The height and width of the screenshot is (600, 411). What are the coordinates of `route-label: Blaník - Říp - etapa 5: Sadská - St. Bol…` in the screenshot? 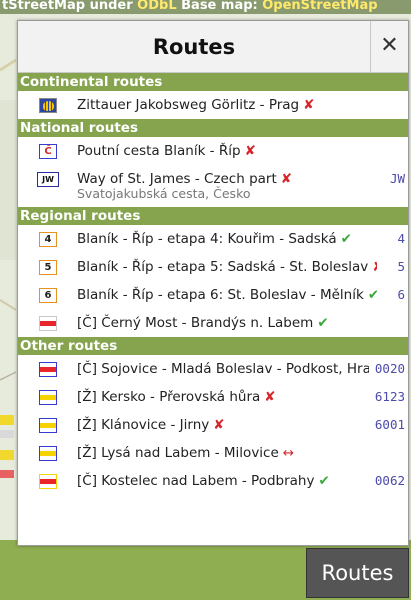 It's located at (227, 267).